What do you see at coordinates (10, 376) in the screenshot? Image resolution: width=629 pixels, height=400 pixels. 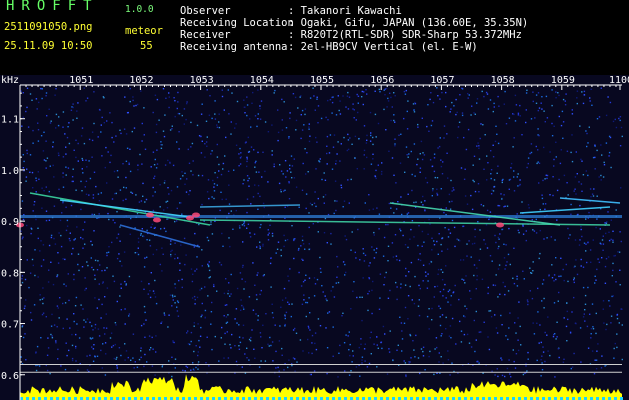 I see `y-tick-label: 0.6` at bounding box center [10, 376].